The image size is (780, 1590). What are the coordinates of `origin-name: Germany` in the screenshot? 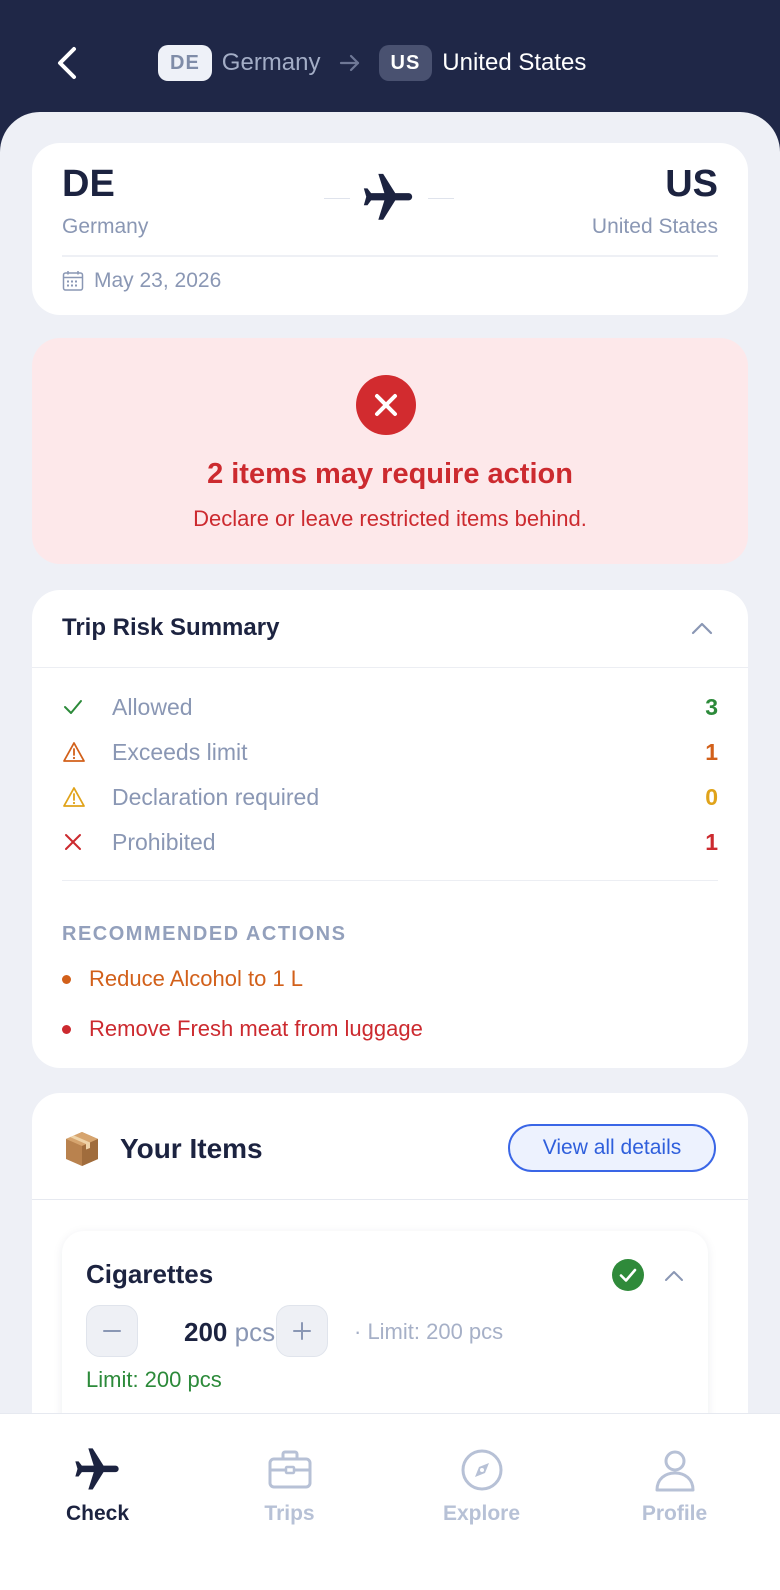 It's located at (105, 226).